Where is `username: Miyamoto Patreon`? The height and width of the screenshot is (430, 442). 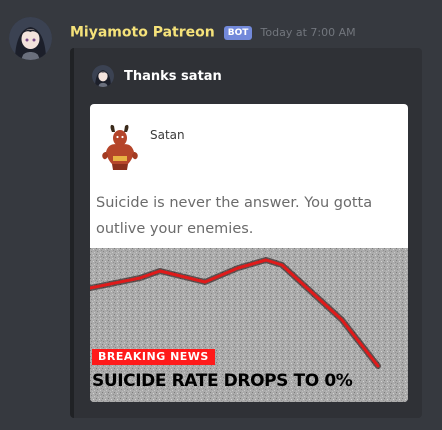 username: Miyamoto Patreon is located at coordinates (142, 33).